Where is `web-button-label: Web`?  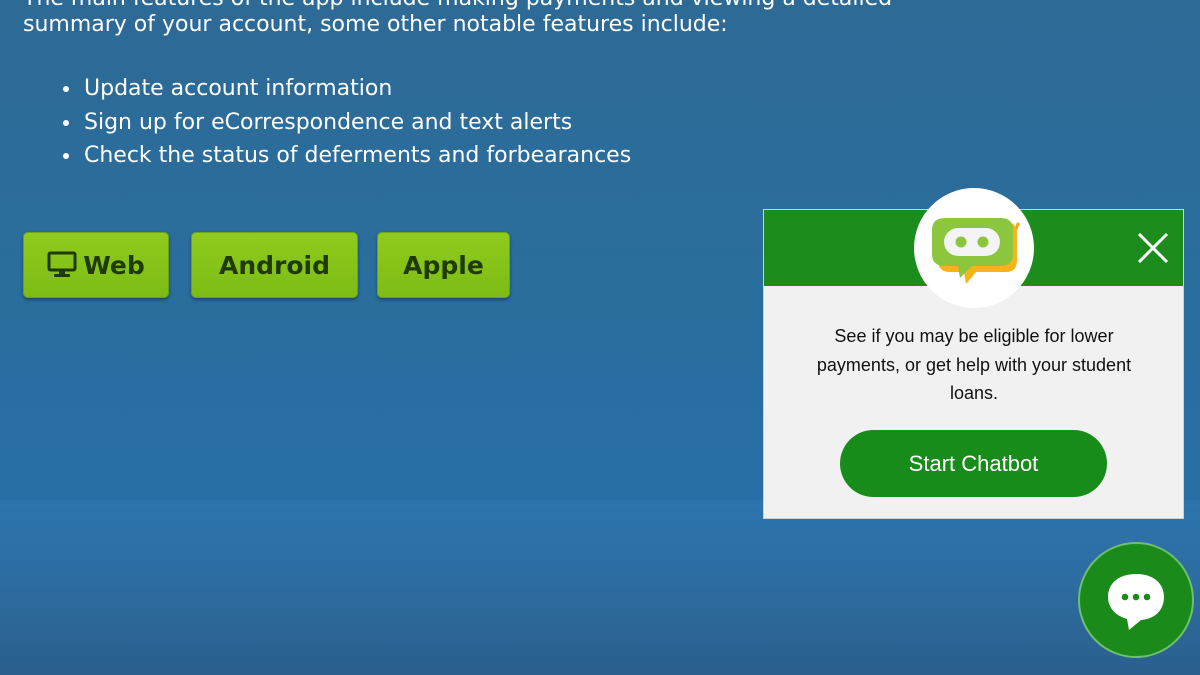
web-button-label: Web is located at coordinates (114, 265).